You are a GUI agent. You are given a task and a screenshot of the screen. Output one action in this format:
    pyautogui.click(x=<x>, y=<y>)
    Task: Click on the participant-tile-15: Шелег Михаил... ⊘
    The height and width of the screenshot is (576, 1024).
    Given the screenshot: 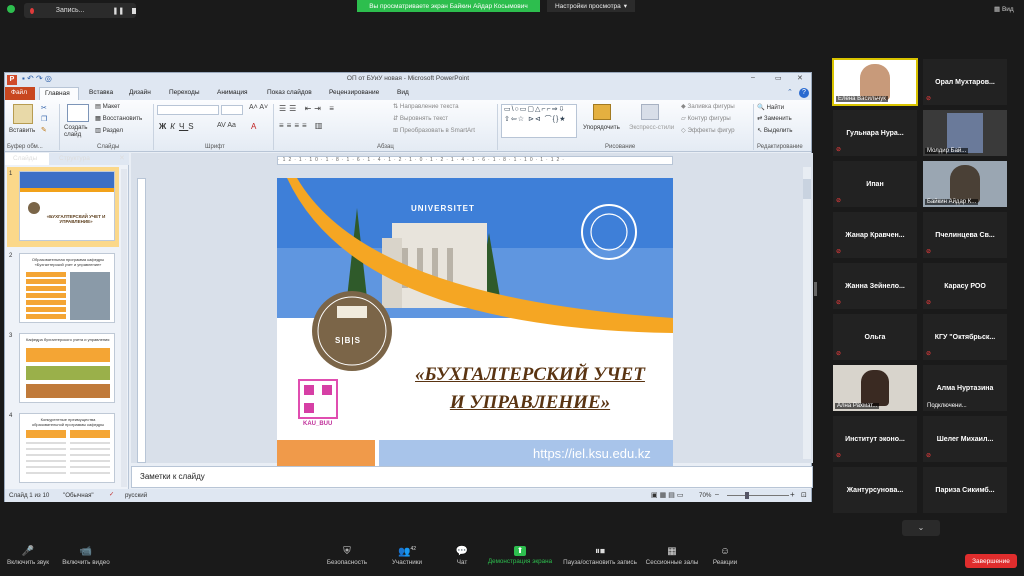 What is the action you would take?
    pyautogui.click(x=965, y=439)
    